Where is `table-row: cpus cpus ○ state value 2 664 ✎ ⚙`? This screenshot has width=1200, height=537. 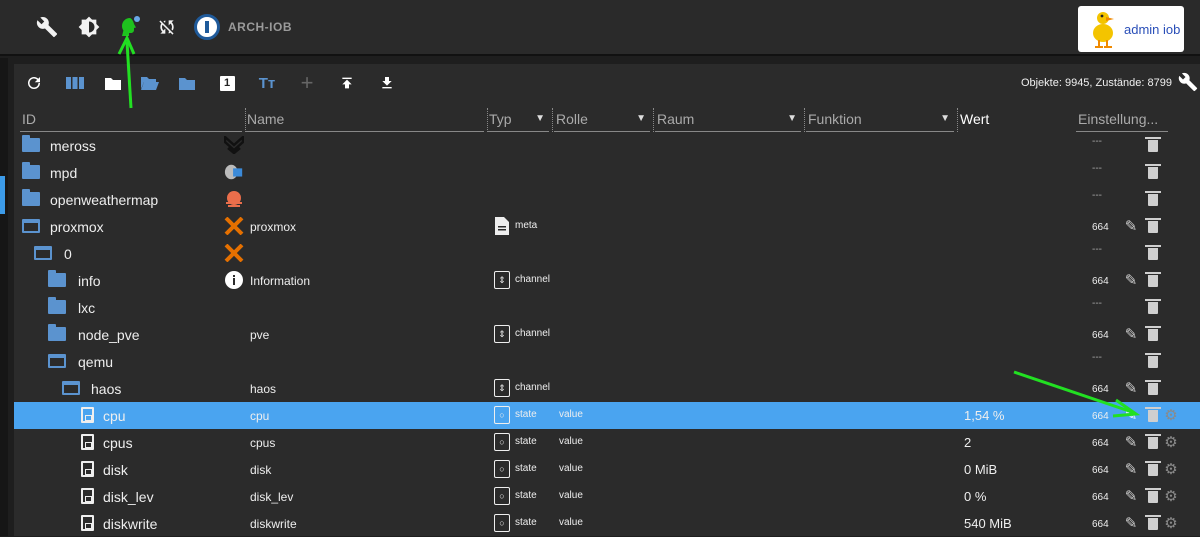 table-row: cpus cpus ○ state value 2 664 ✎ ⚙ is located at coordinates (607, 442).